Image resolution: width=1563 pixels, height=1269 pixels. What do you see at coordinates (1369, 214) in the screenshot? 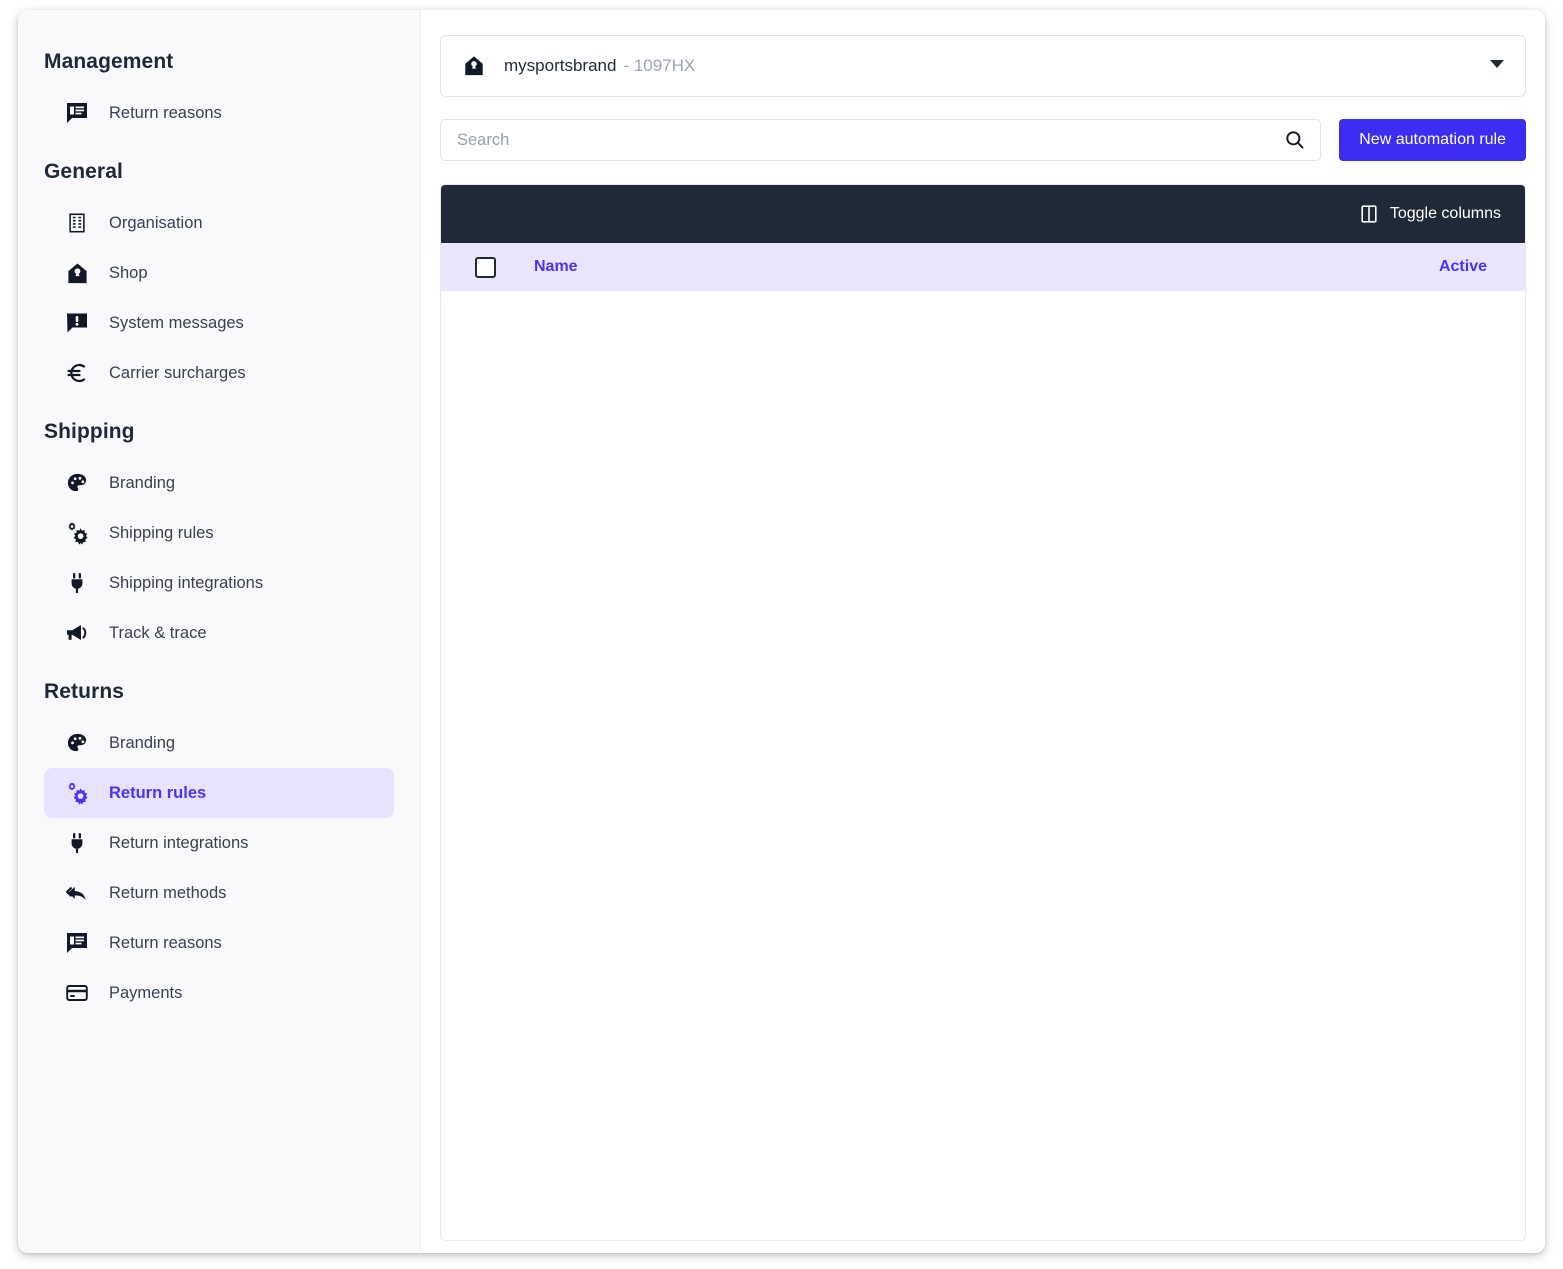
I see `columns-icon` at bounding box center [1369, 214].